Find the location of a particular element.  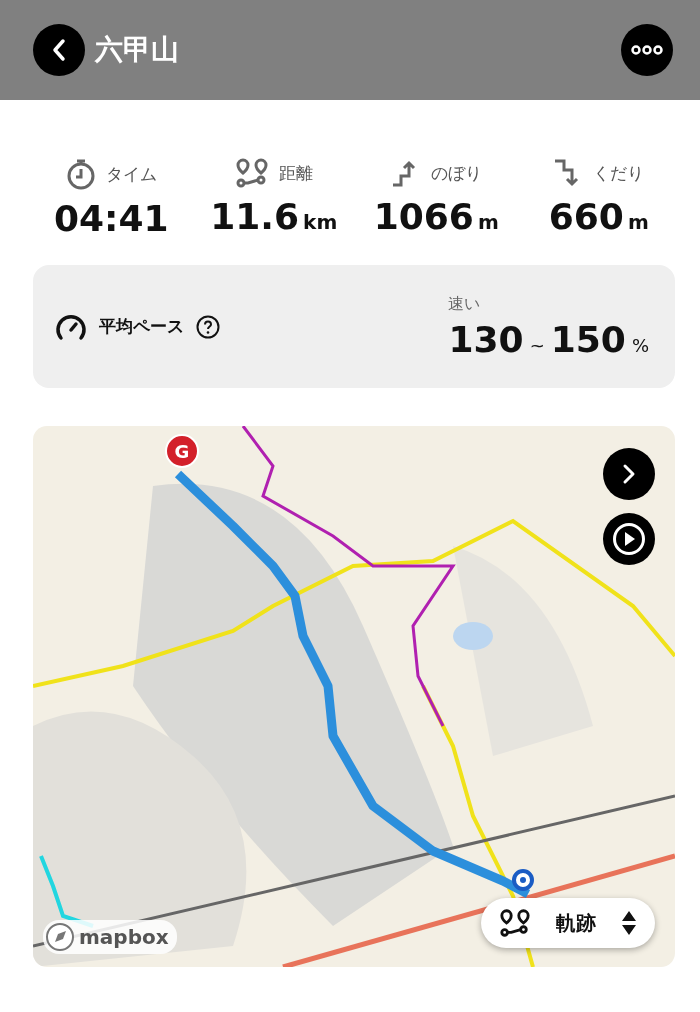

stat-value: 660 m is located at coordinates (598, 216).